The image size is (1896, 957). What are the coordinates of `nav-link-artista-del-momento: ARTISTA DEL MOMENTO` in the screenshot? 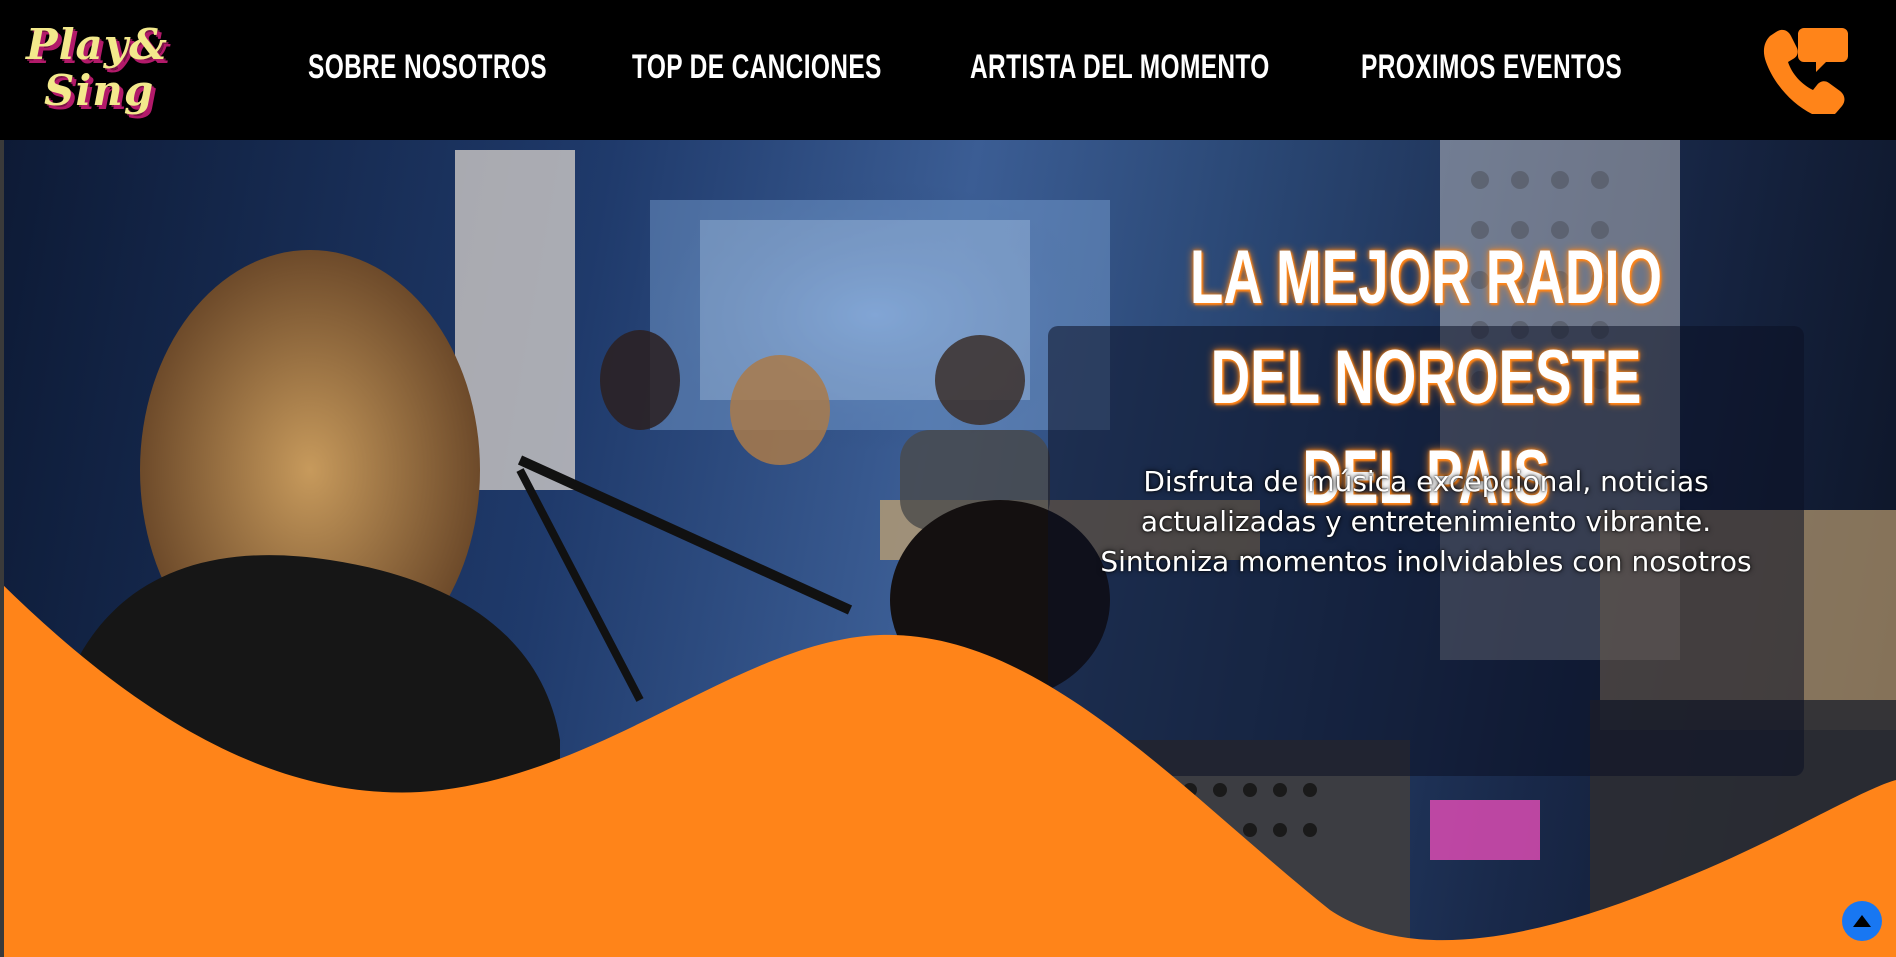 It's located at (1120, 67).